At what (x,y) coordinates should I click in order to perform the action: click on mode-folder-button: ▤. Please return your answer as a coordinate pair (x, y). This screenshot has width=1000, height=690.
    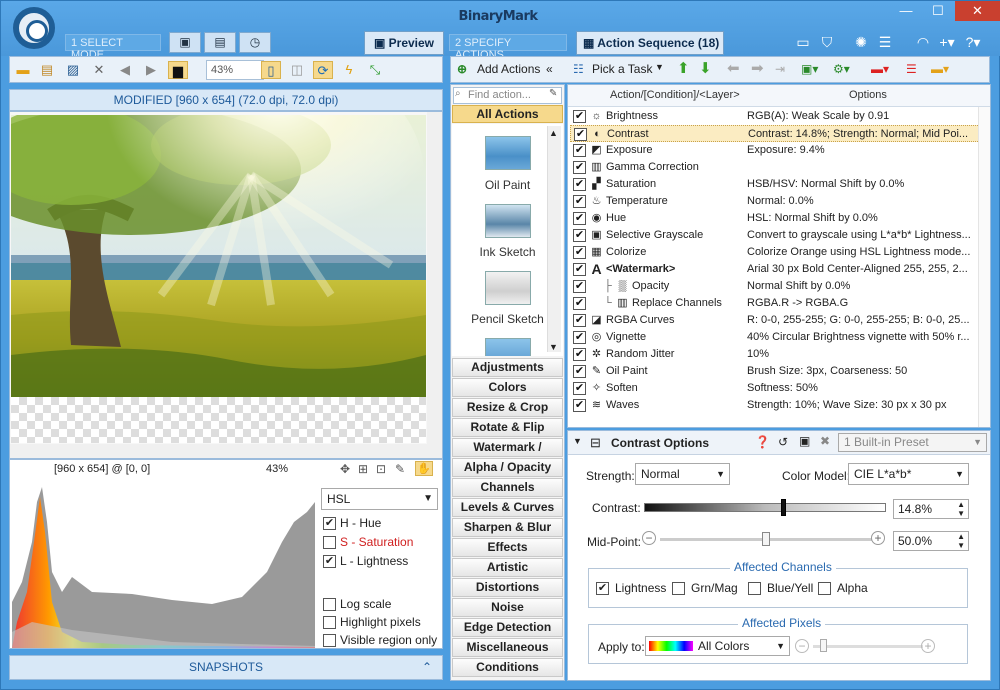
    Looking at the image, I should click on (220, 42).